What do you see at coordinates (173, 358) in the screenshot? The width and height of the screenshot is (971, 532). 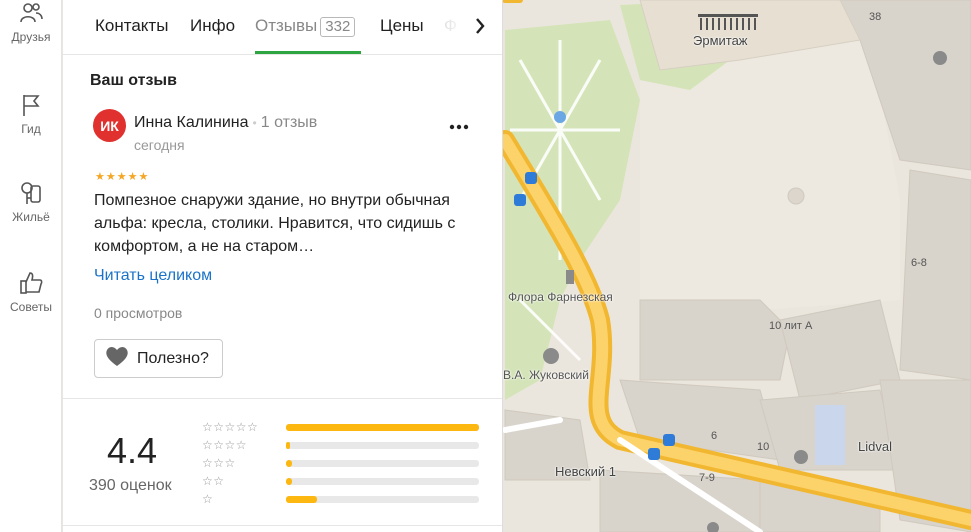 I see `useful-button-label: Полезно?` at bounding box center [173, 358].